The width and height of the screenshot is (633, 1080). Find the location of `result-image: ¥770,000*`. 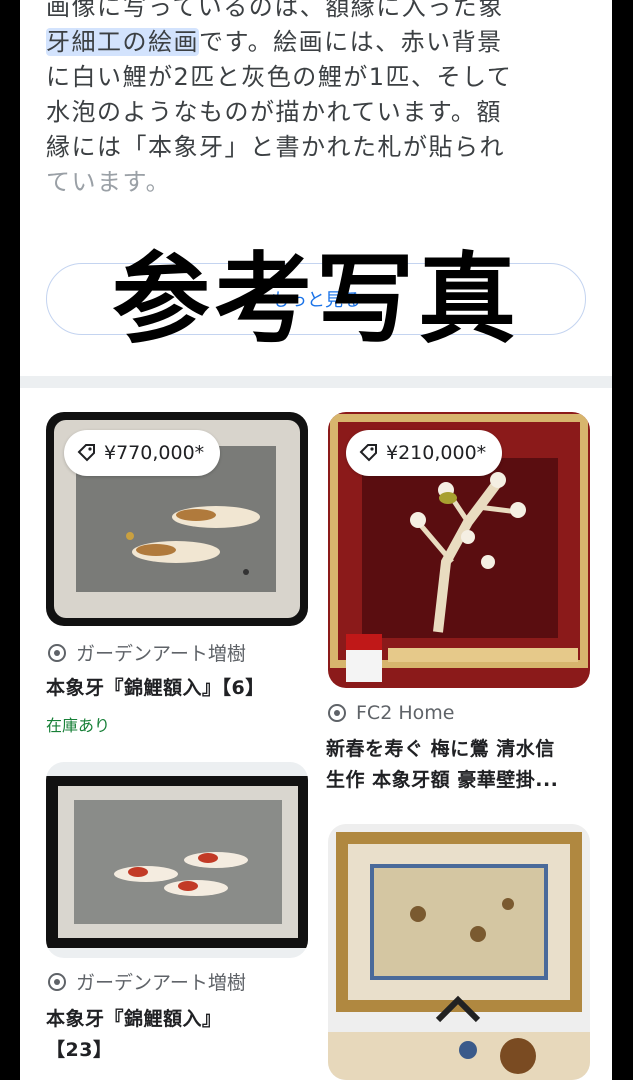

result-image: ¥770,000* is located at coordinates (177, 519).